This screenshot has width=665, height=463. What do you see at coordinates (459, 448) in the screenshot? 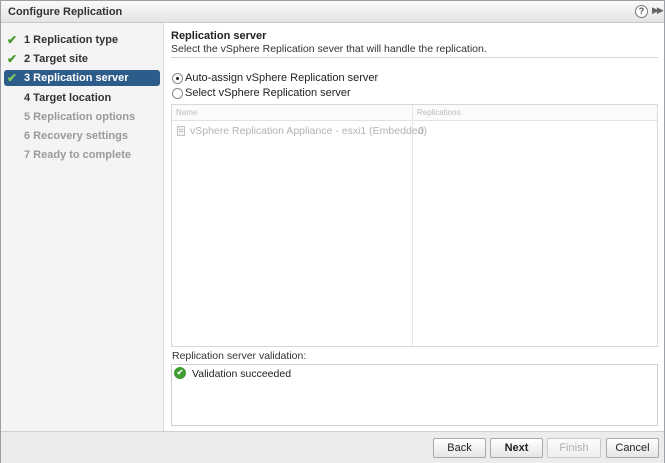
I see `back-button: Back` at bounding box center [459, 448].